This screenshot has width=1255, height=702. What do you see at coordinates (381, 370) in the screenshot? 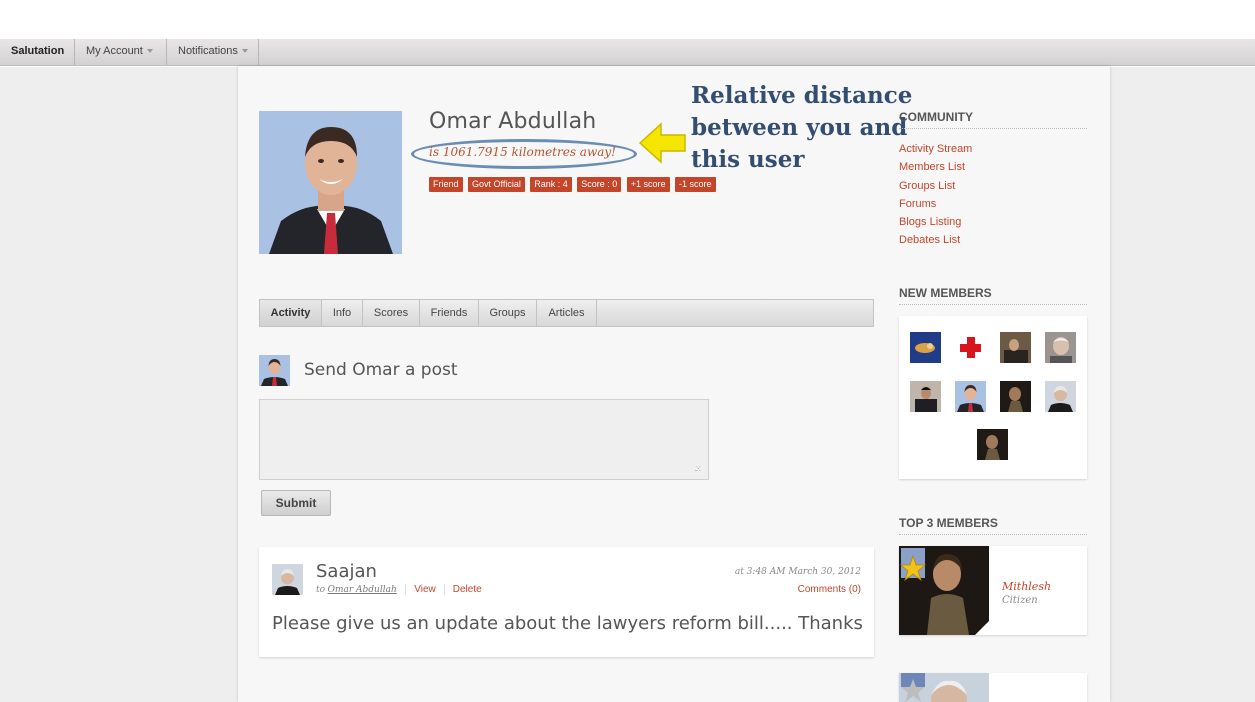
I see `send-post-title: Send Omar a post` at bounding box center [381, 370].